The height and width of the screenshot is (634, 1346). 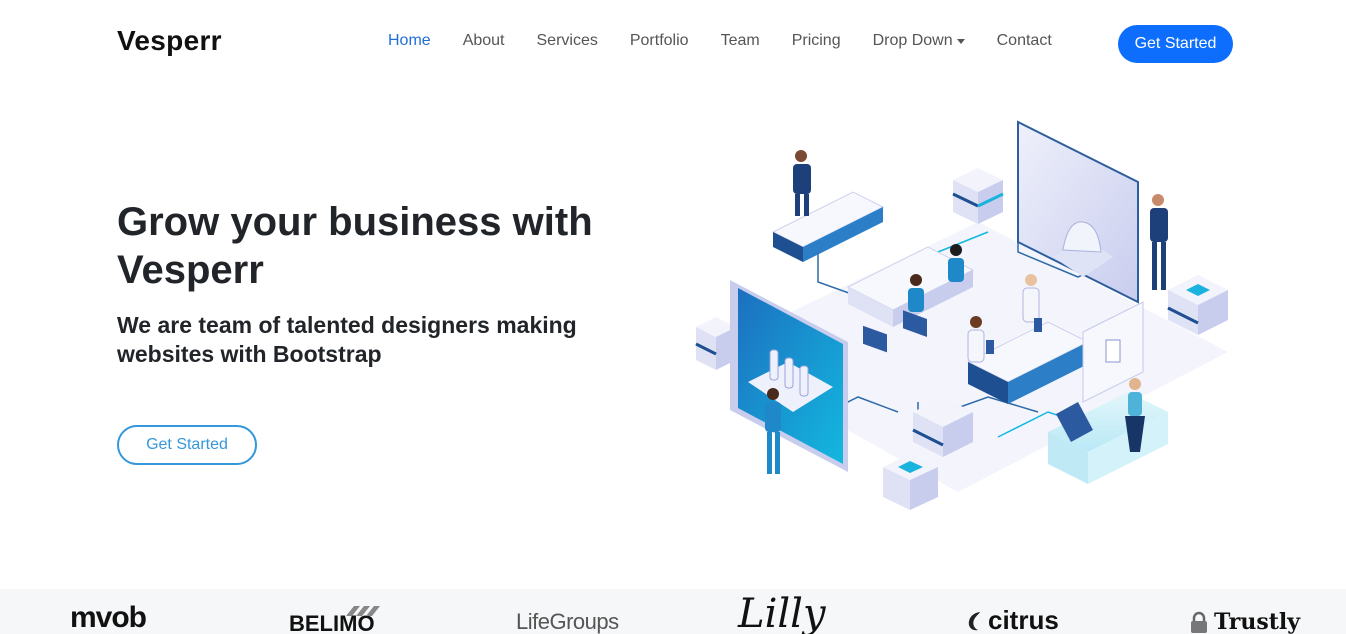 What do you see at coordinates (974, 620) in the screenshot?
I see `citrus-mark-icon` at bounding box center [974, 620].